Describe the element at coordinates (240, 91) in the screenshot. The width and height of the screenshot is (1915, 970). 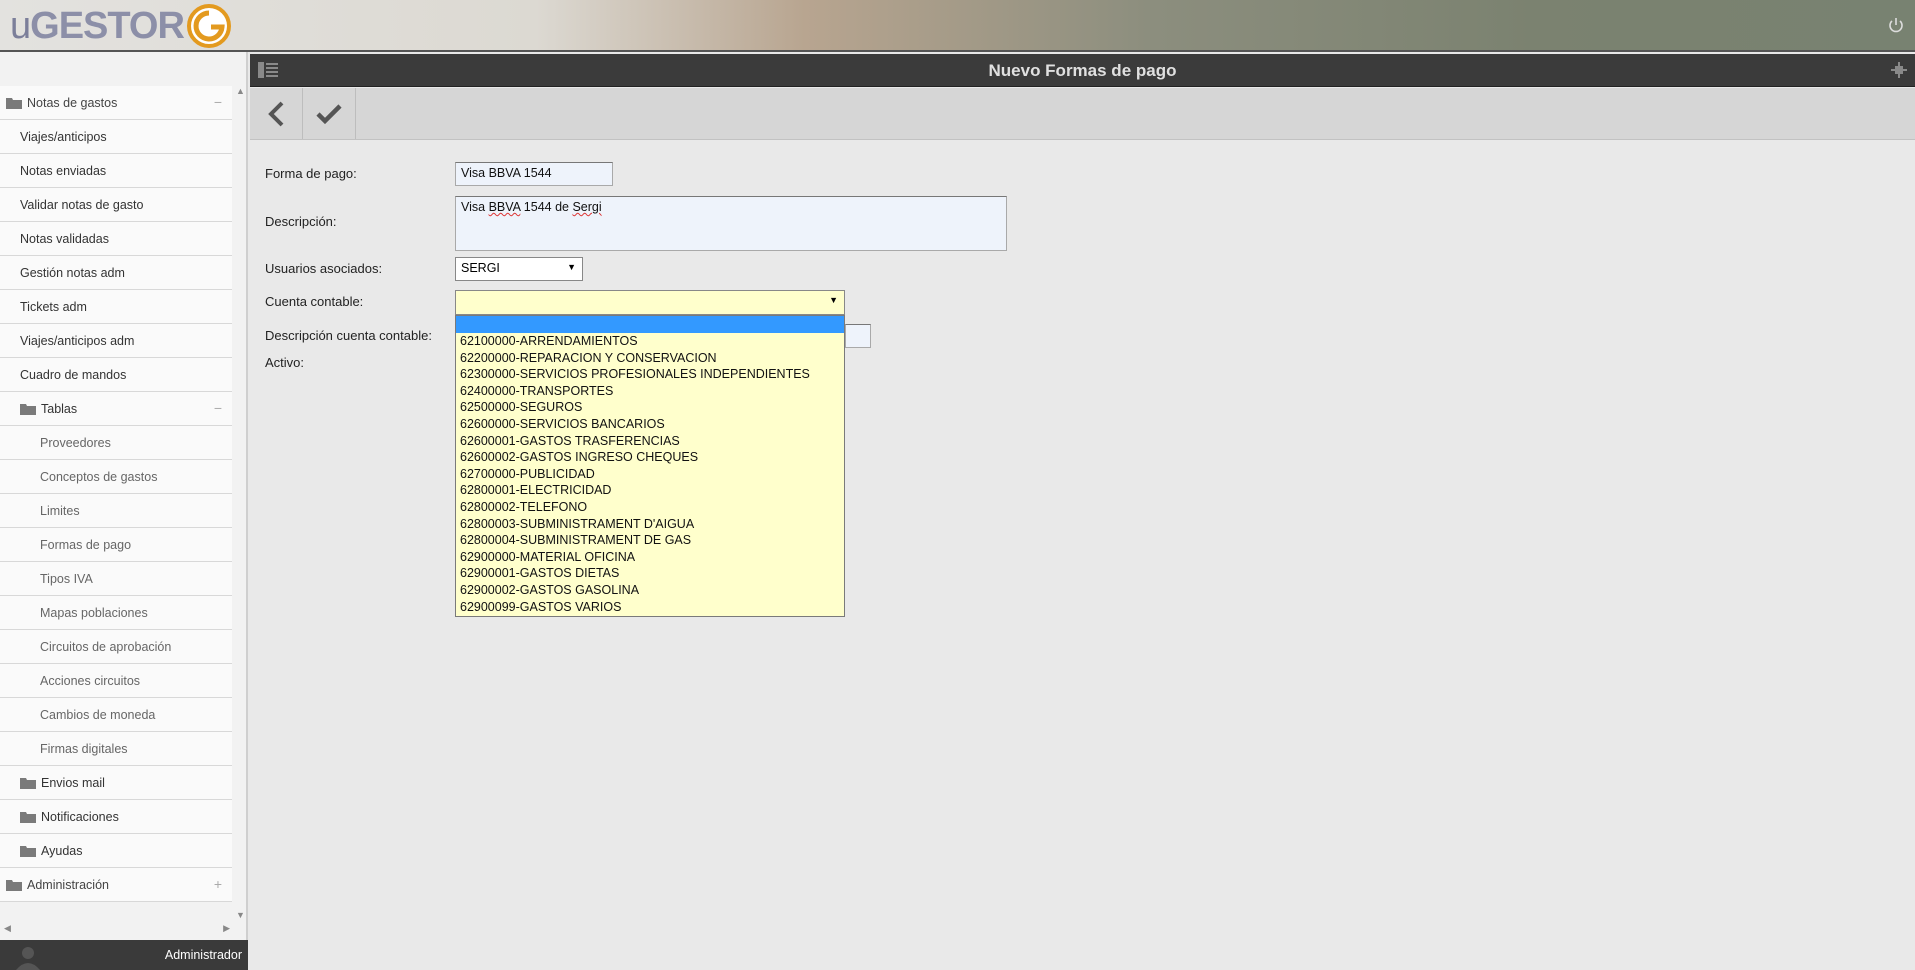
I see `scroll-up-icon: ▲` at that location.